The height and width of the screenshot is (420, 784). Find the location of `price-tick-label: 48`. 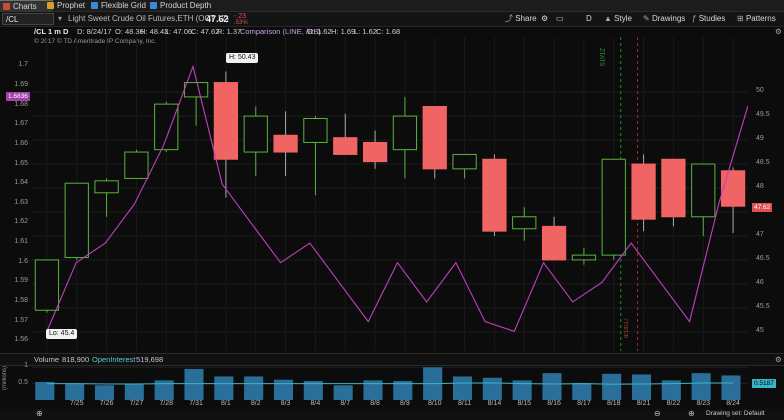

price-tick-label: 48 is located at coordinates (760, 186).